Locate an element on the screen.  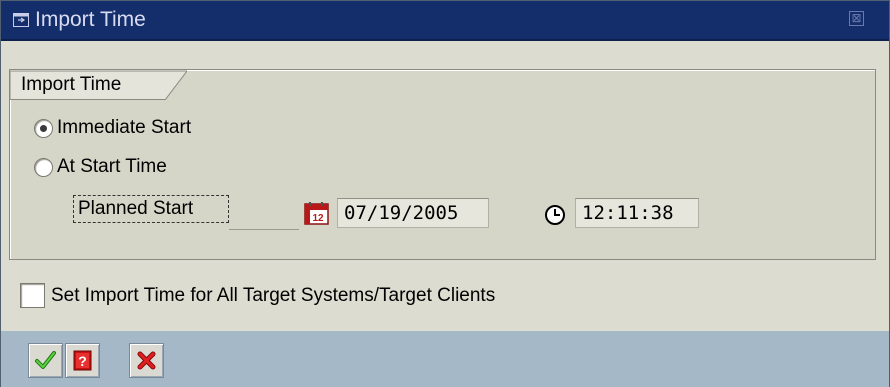
dialog-toolbar: ? is located at coordinates (445, 359).